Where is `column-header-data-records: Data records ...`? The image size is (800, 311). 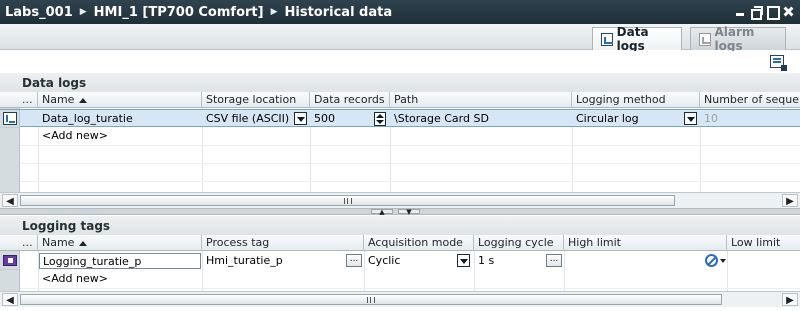
column-header-data-records: Data records ... is located at coordinates (350, 100).